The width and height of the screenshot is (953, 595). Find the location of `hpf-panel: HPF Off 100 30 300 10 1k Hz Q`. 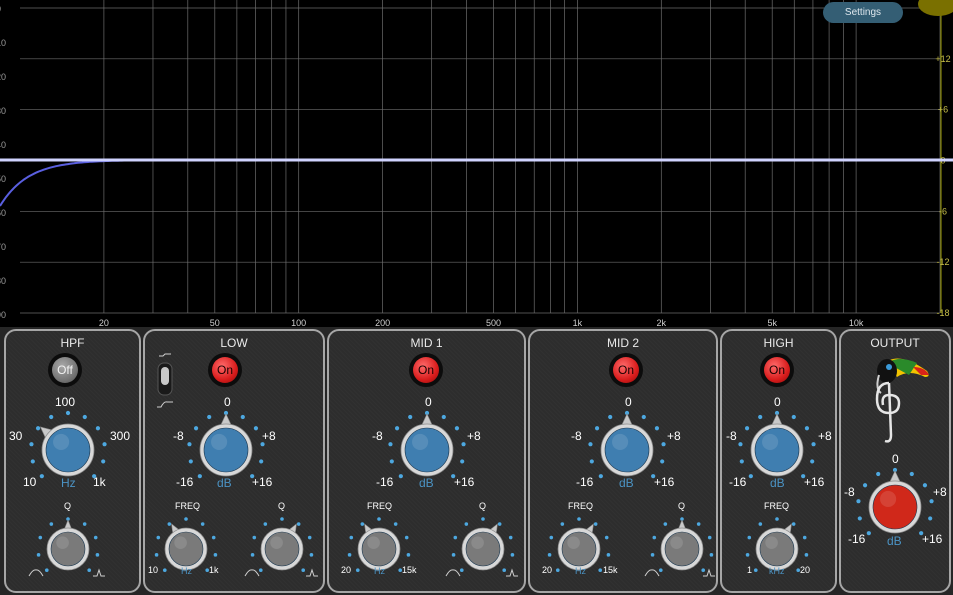

hpf-panel: HPF Off 100 30 300 10 1k Hz Q is located at coordinates (72, 461).